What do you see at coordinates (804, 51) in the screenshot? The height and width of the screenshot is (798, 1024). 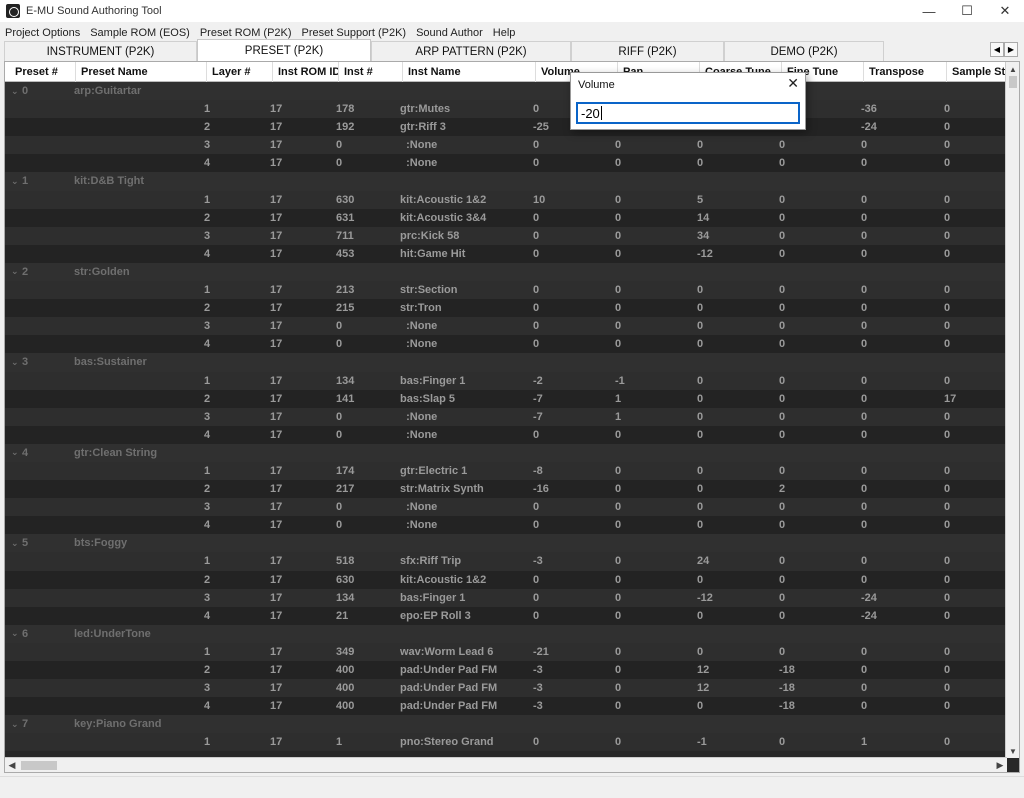 I see `tab-demo: DEMO (P2K)` at bounding box center [804, 51].